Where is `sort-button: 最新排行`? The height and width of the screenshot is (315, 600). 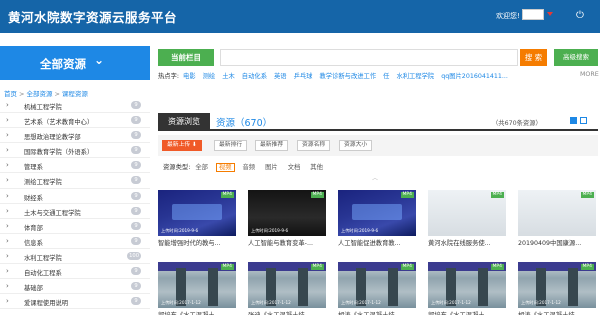 sort-button: 最新排行 is located at coordinates (231, 145).